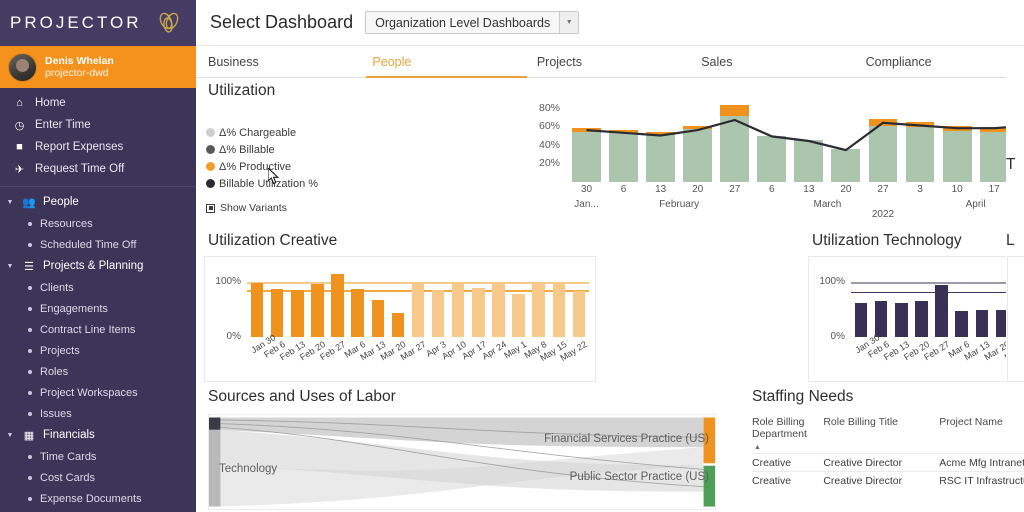 This screenshot has height=512, width=1024. I want to click on sidebar-subitem-label: Cost Cards, so click(68, 477).